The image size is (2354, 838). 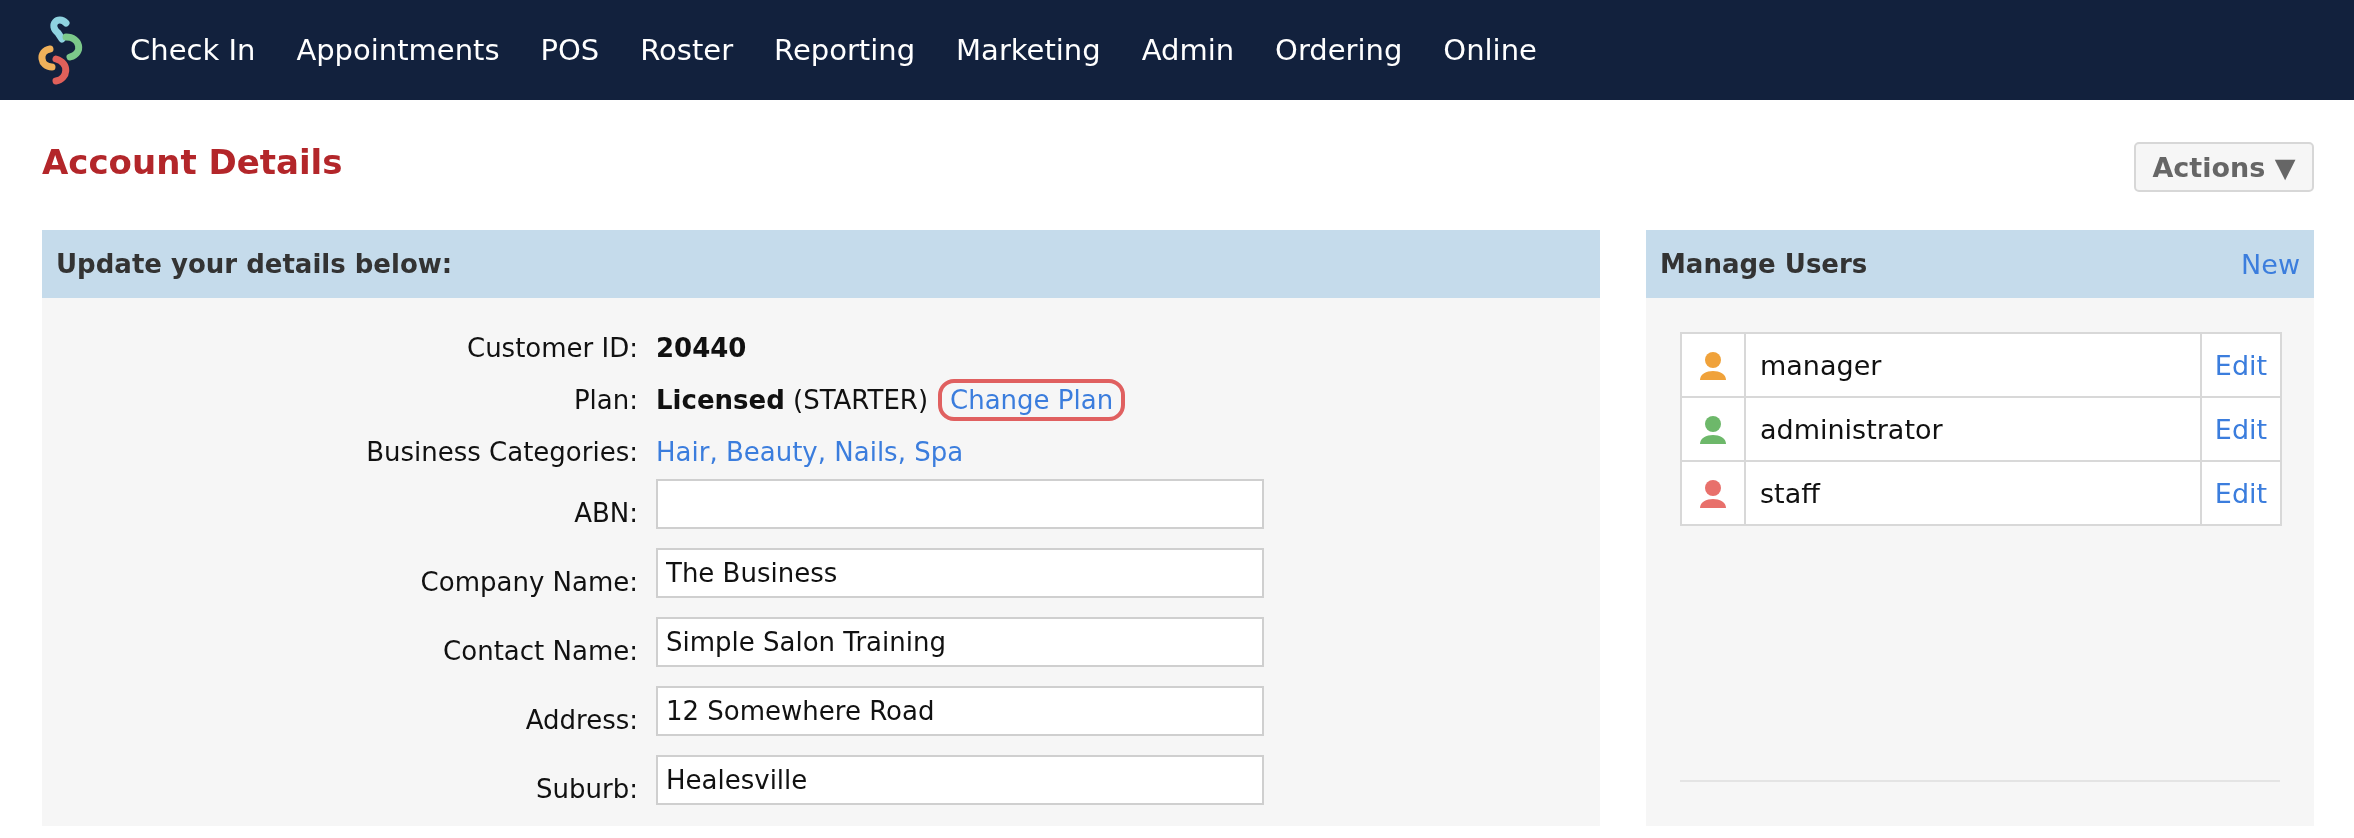 I want to click on categories-link: Hair, Beauty, Nails, Spa, so click(x=810, y=452).